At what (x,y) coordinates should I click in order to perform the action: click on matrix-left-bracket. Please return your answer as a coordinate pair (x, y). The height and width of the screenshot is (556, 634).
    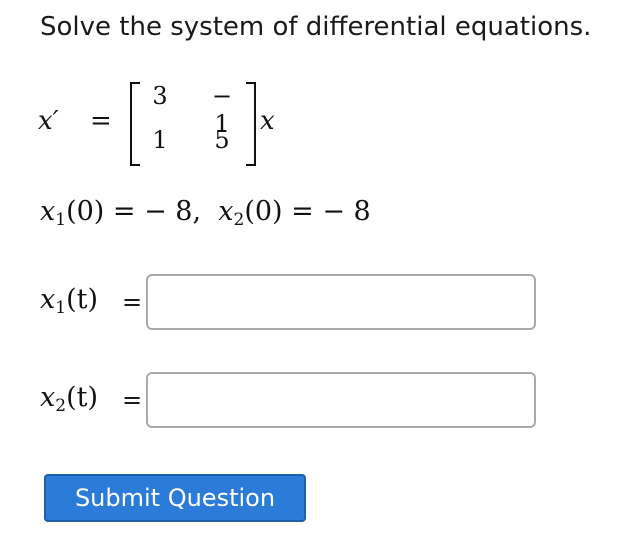
    Looking at the image, I should click on (135, 124).